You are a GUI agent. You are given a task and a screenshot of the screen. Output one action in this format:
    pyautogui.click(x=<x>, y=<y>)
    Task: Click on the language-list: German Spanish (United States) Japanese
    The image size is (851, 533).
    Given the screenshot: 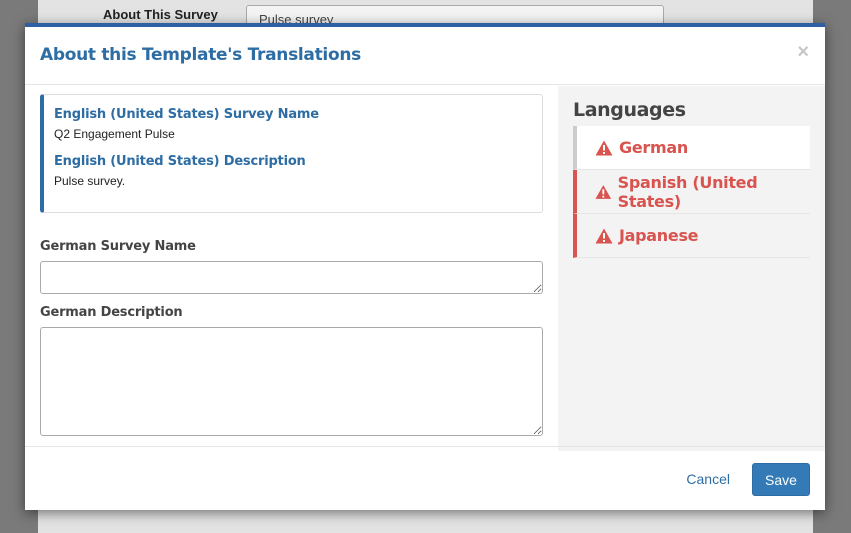 What is the action you would take?
    pyautogui.click(x=691, y=192)
    